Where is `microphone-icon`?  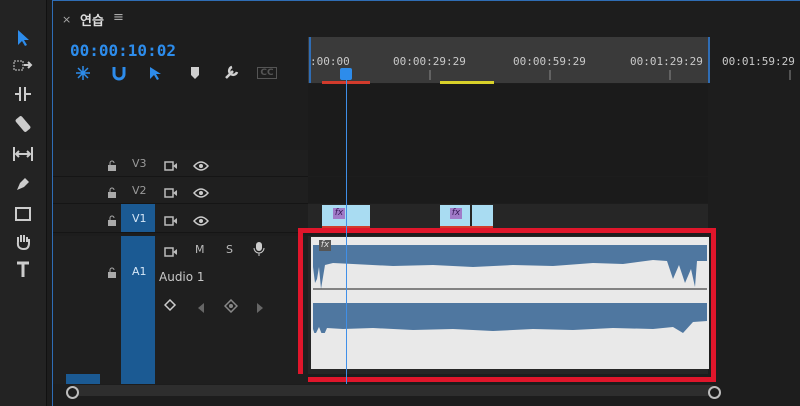
microphone-icon is located at coordinates (260, 248).